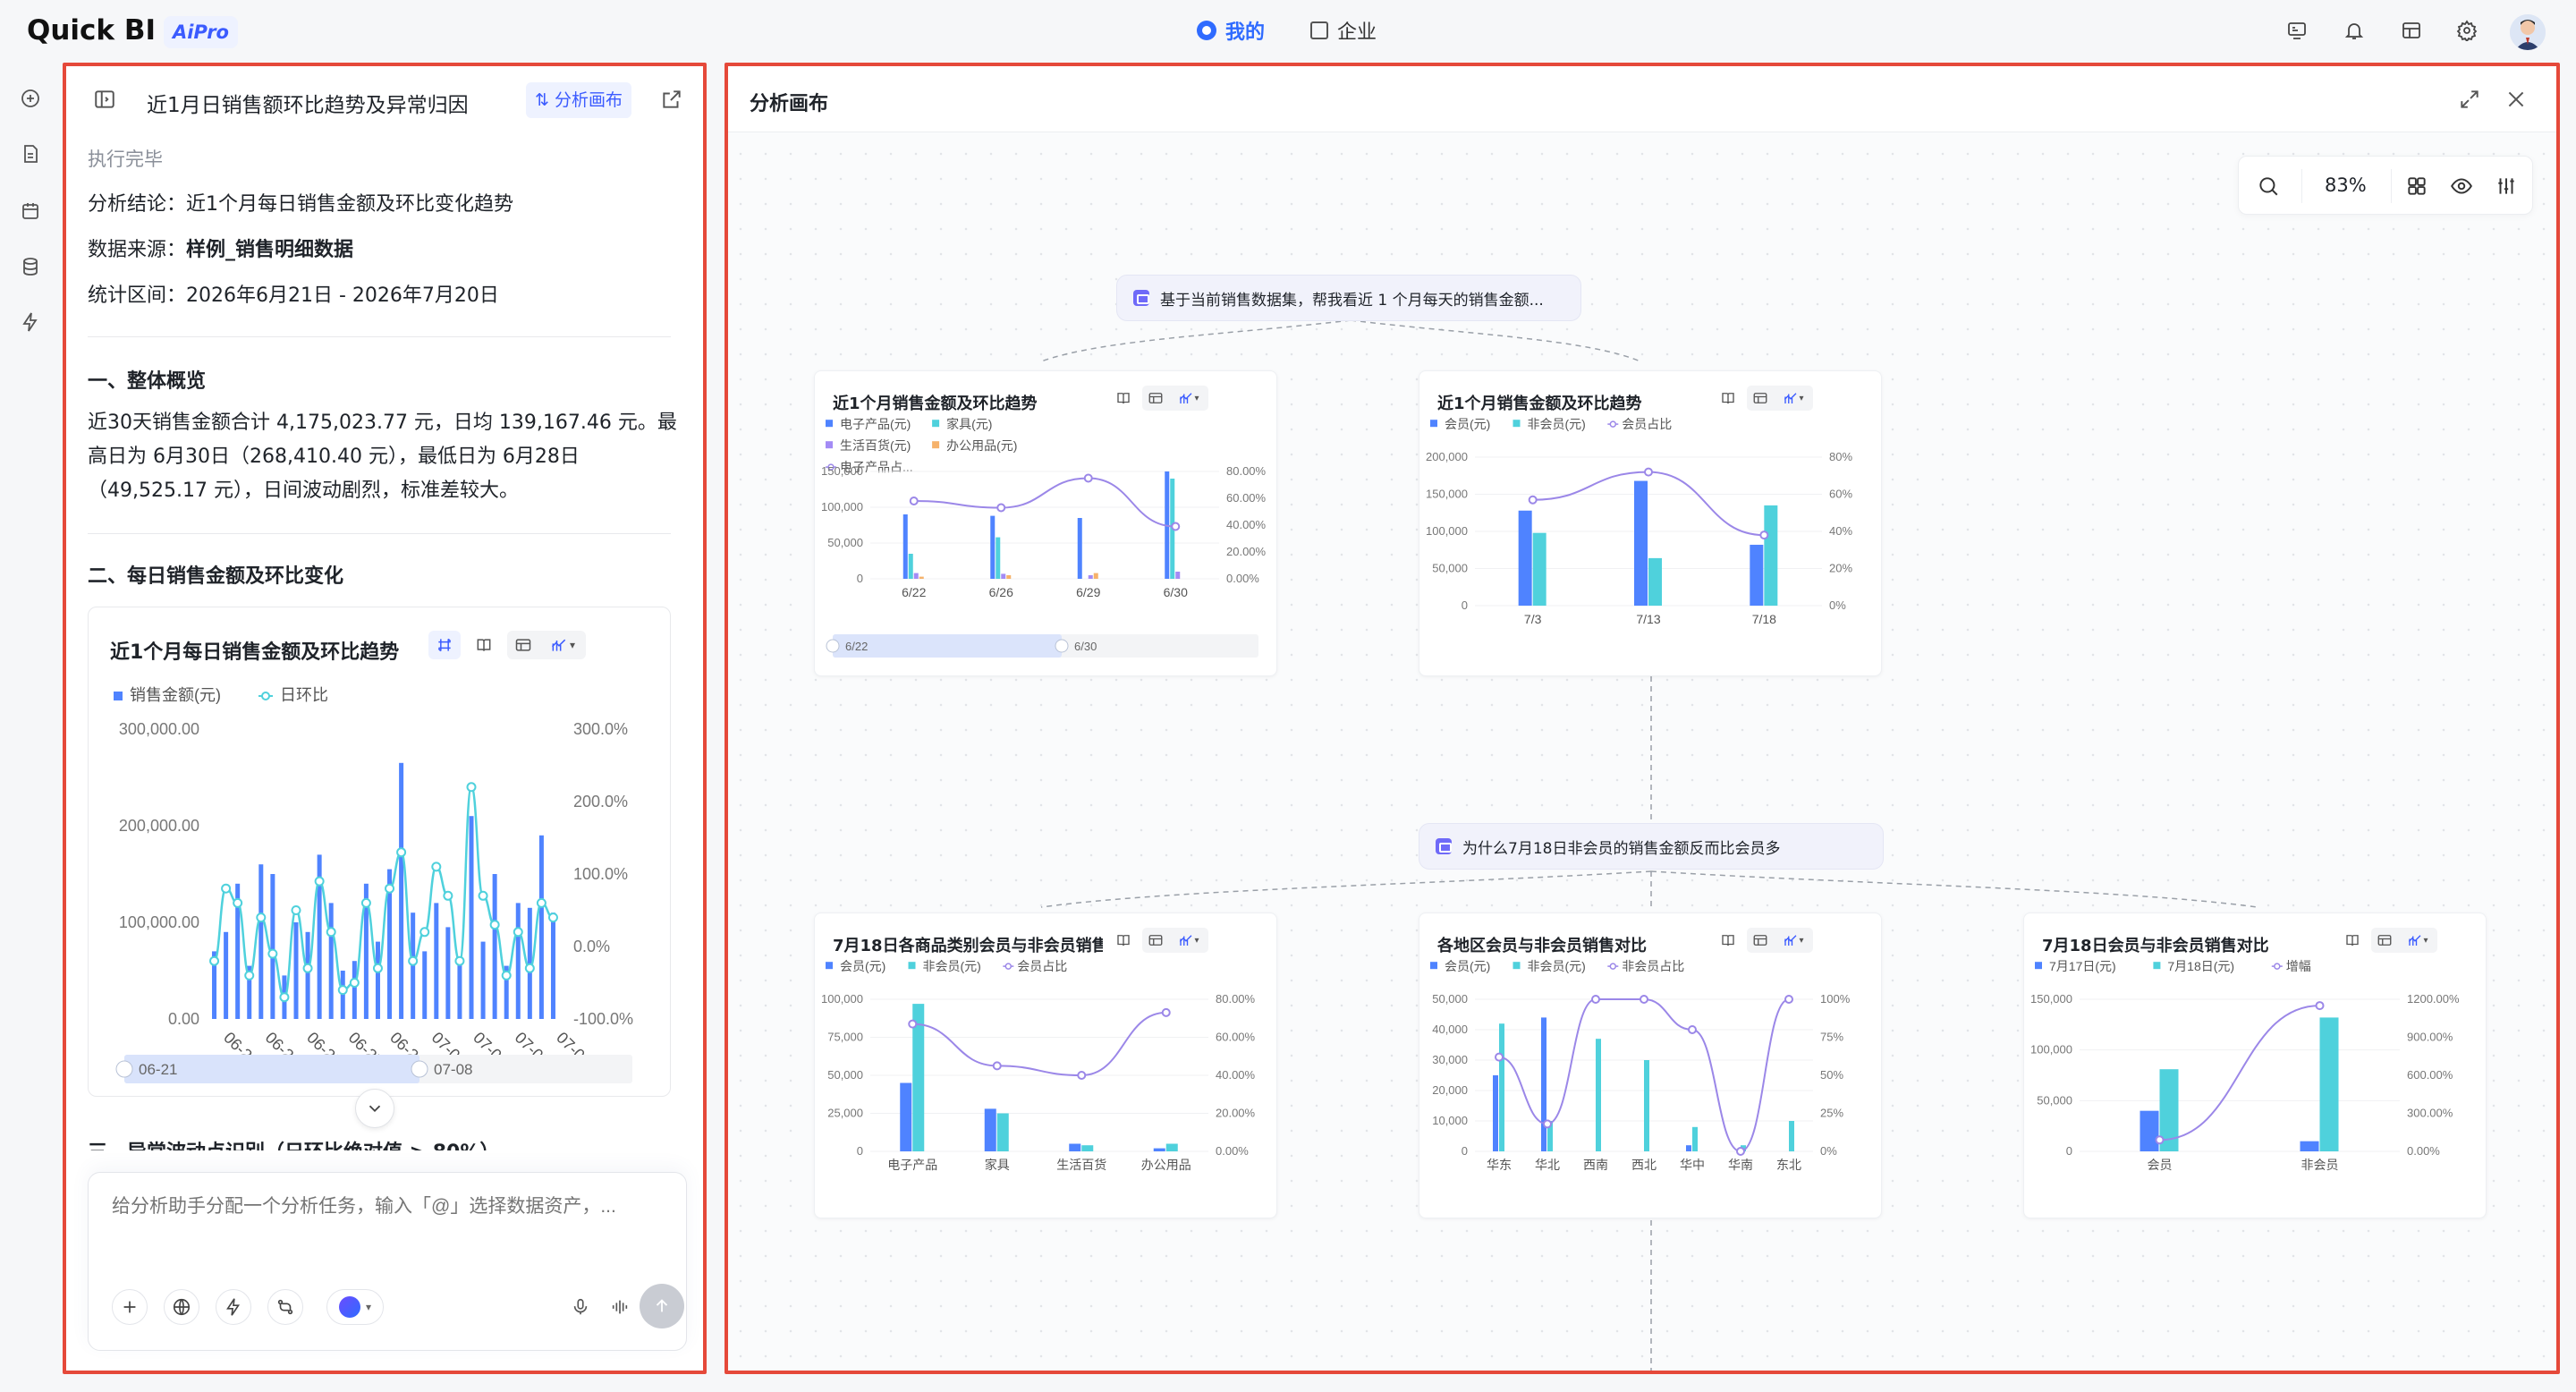 This screenshot has width=2576, height=1392. What do you see at coordinates (30, 322) in the screenshot?
I see `lightning-icon` at bounding box center [30, 322].